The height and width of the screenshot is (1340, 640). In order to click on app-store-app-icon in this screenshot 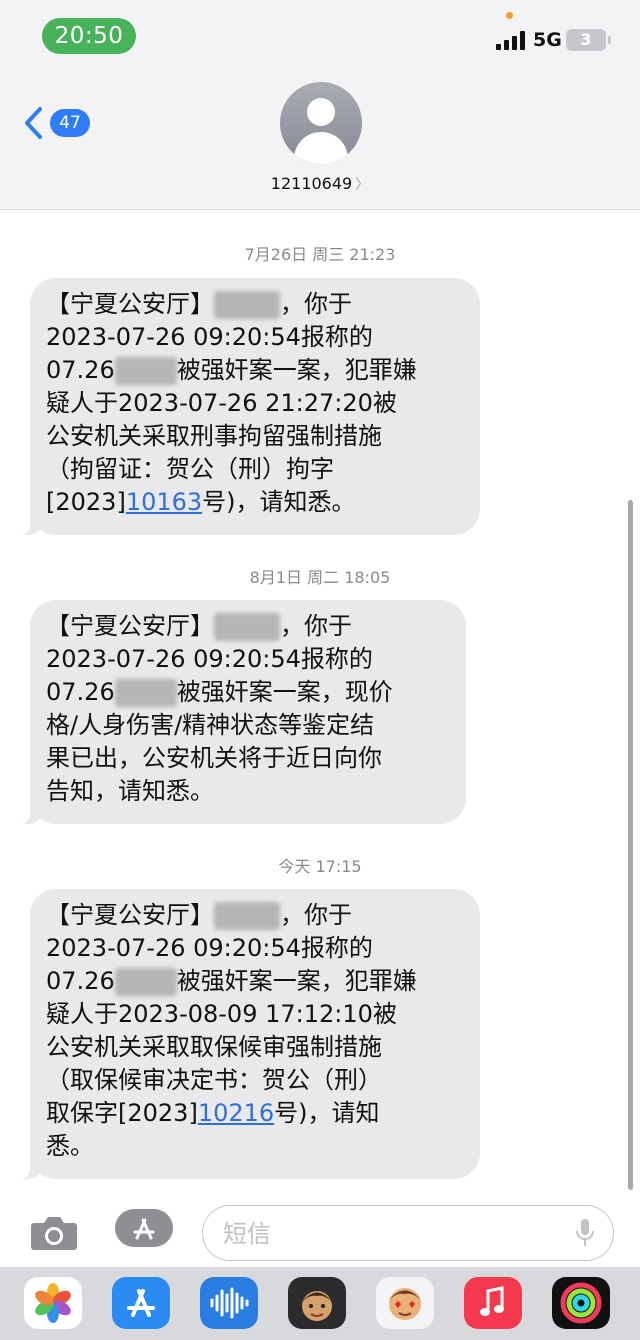, I will do `click(141, 1303)`.